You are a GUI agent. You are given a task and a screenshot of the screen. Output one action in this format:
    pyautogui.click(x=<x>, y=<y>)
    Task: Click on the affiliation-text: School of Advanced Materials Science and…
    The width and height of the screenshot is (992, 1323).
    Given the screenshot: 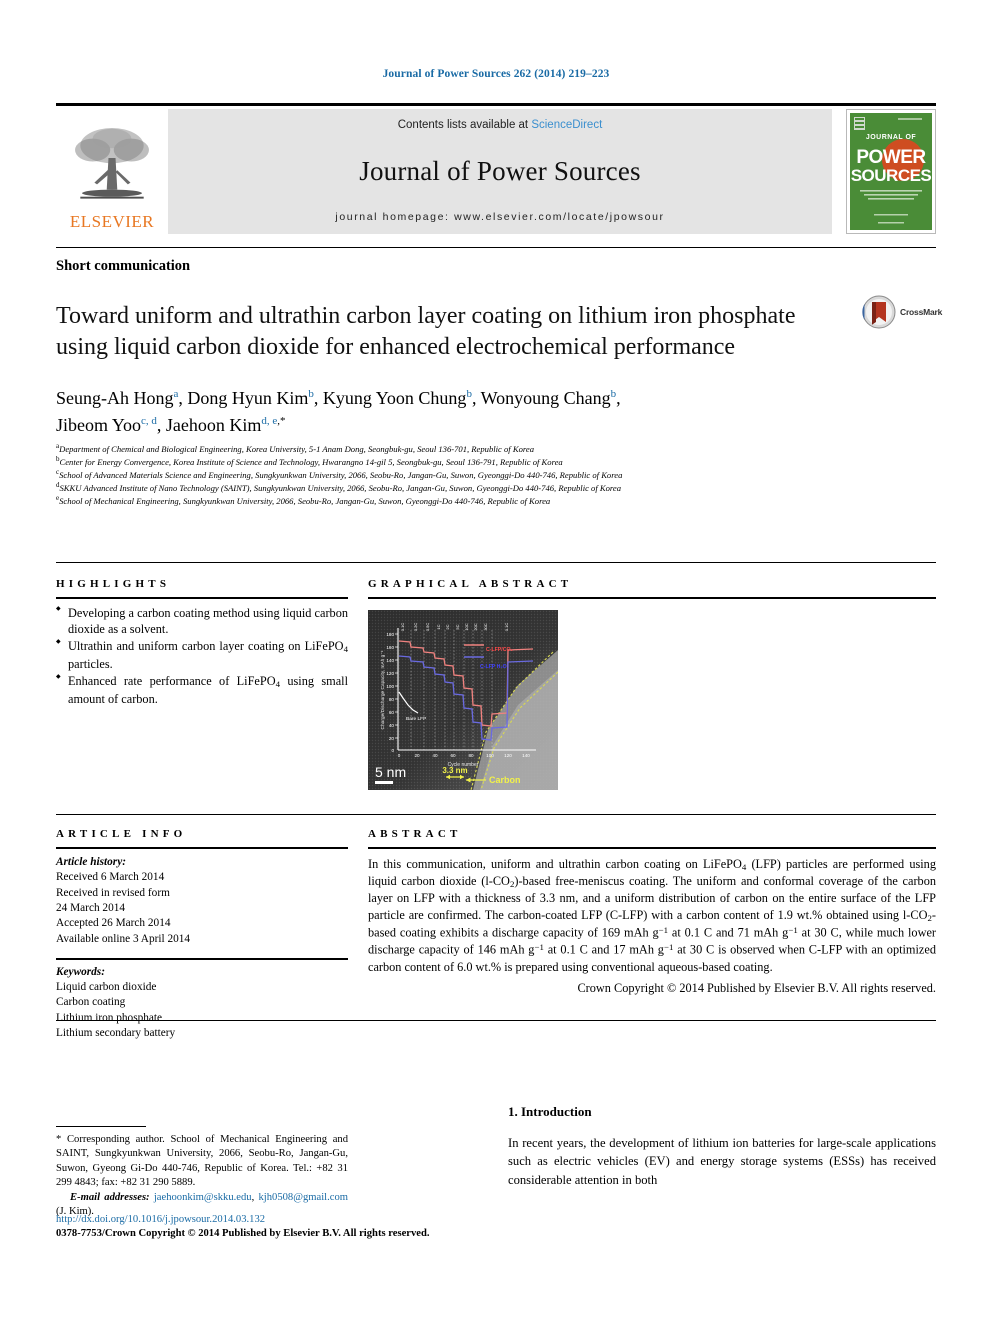 What is the action you would take?
    pyautogui.click(x=341, y=474)
    